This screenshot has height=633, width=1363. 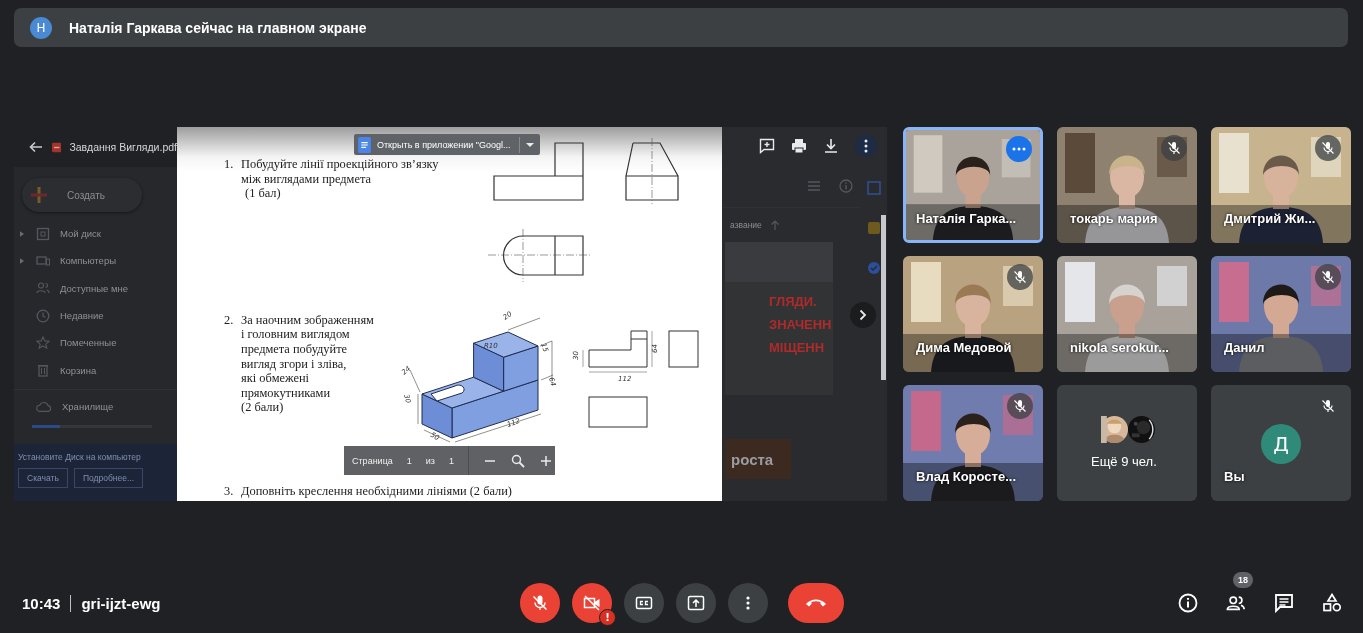 I want to click on caret-icon, so click(x=529, y=144).